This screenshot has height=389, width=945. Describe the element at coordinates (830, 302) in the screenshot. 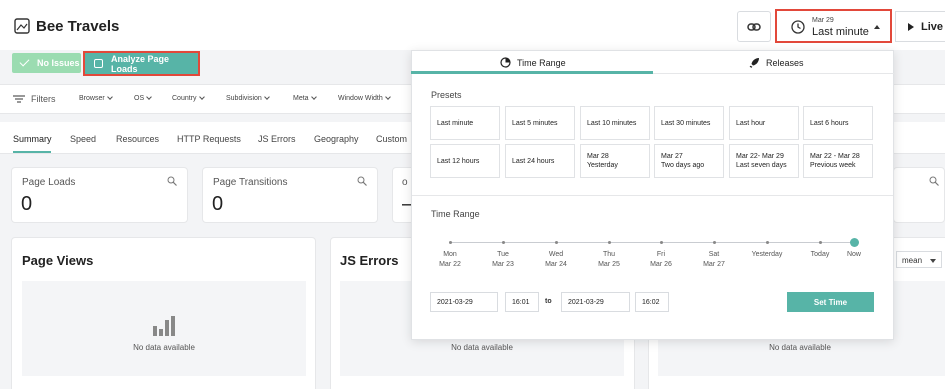

I see `set-time-button: Set Time` at that location.